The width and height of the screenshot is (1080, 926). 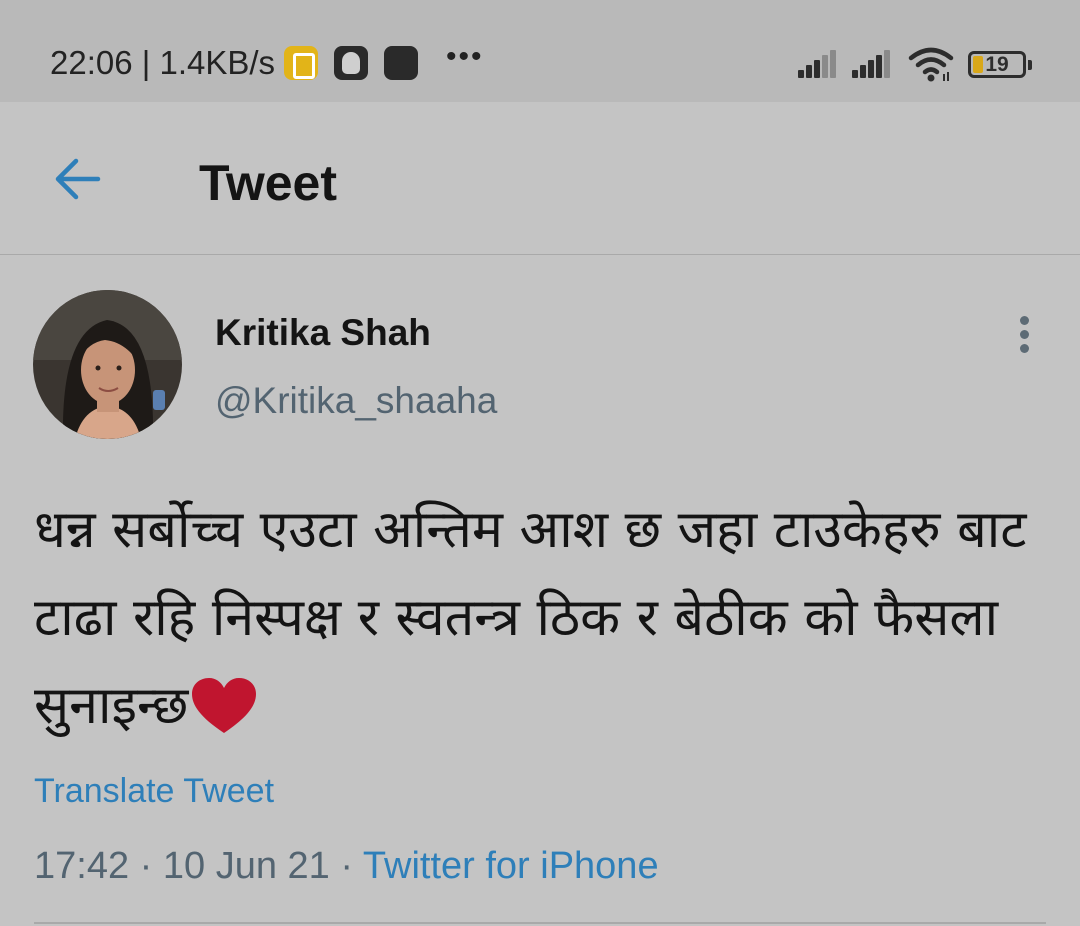 I want to click on app-face-icon, so click(x=351, y=63).